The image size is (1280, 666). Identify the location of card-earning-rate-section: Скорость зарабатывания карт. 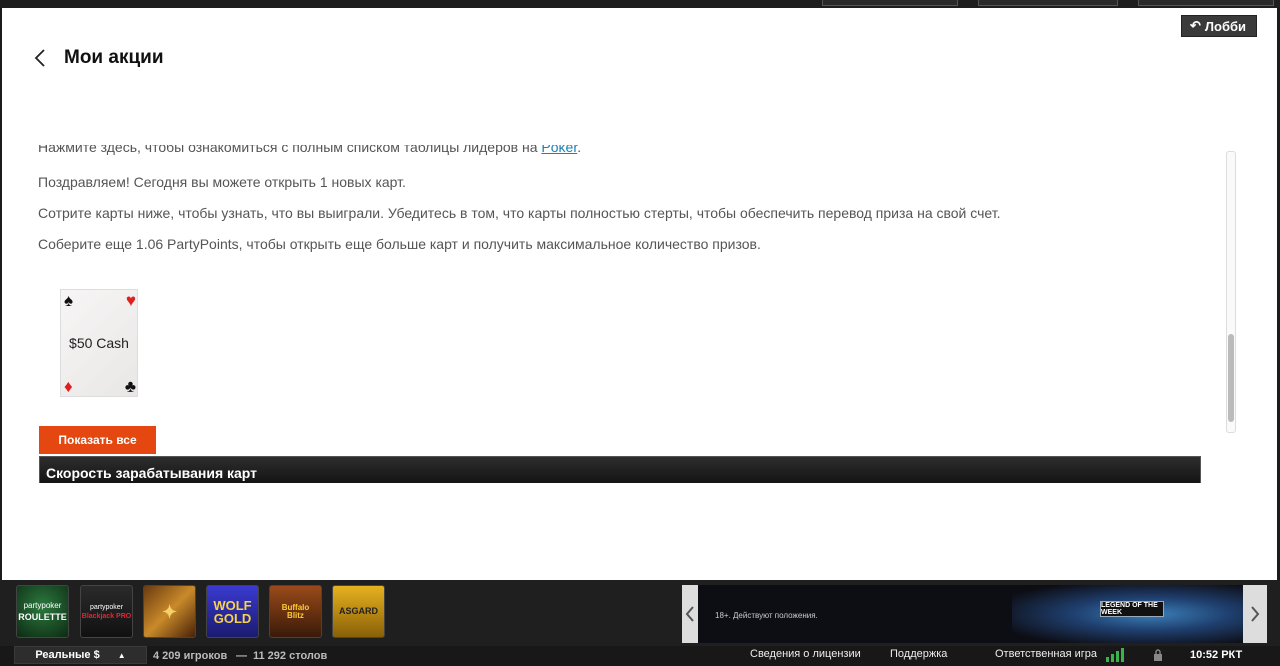
(620, 469).